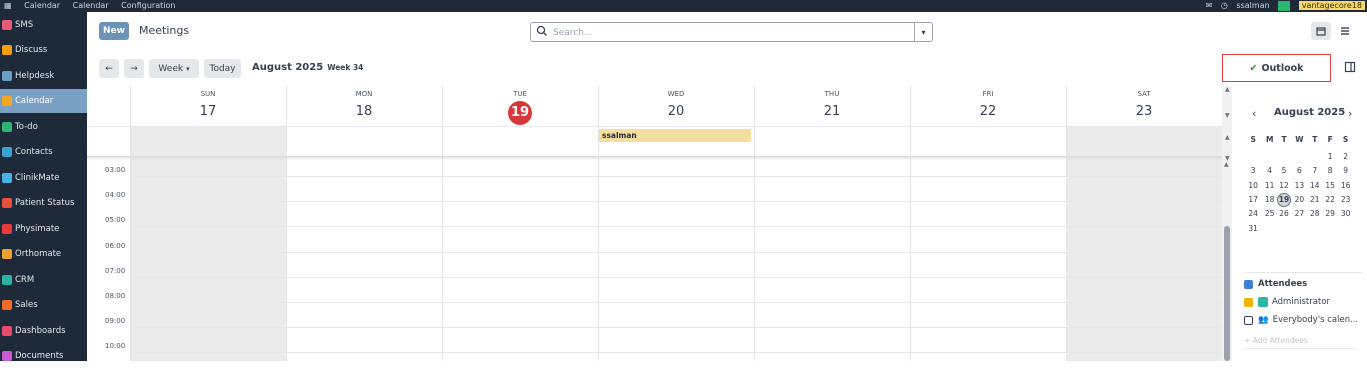  What do you see at coordinates (1284, 185) in the screenshot?
I see `mini-day: 12` at bounding box center [1284, 185].